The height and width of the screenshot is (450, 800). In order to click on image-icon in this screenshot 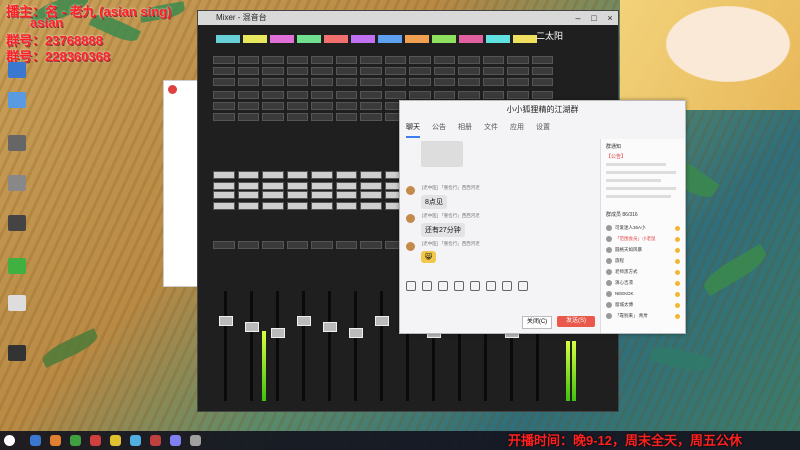, I will do `click(427, 286)`.